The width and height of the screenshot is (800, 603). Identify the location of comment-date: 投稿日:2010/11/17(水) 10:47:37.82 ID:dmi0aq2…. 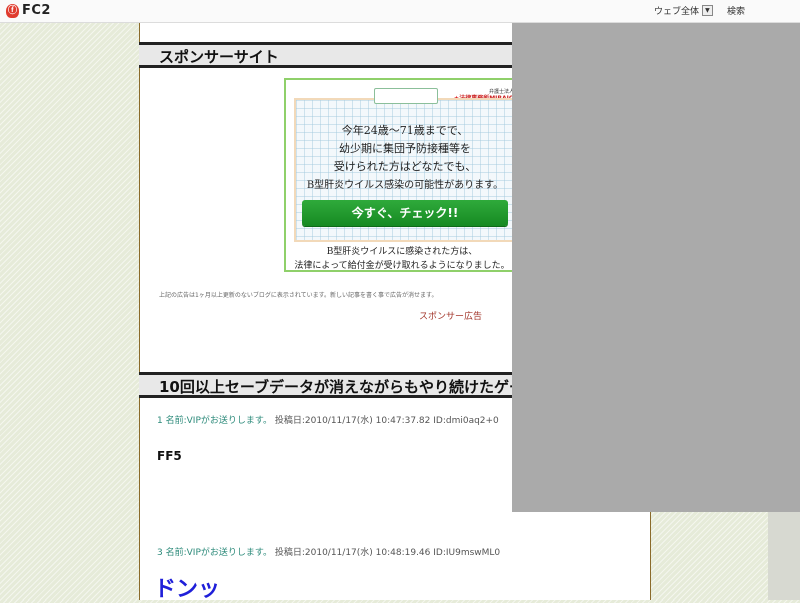
(386, 421).